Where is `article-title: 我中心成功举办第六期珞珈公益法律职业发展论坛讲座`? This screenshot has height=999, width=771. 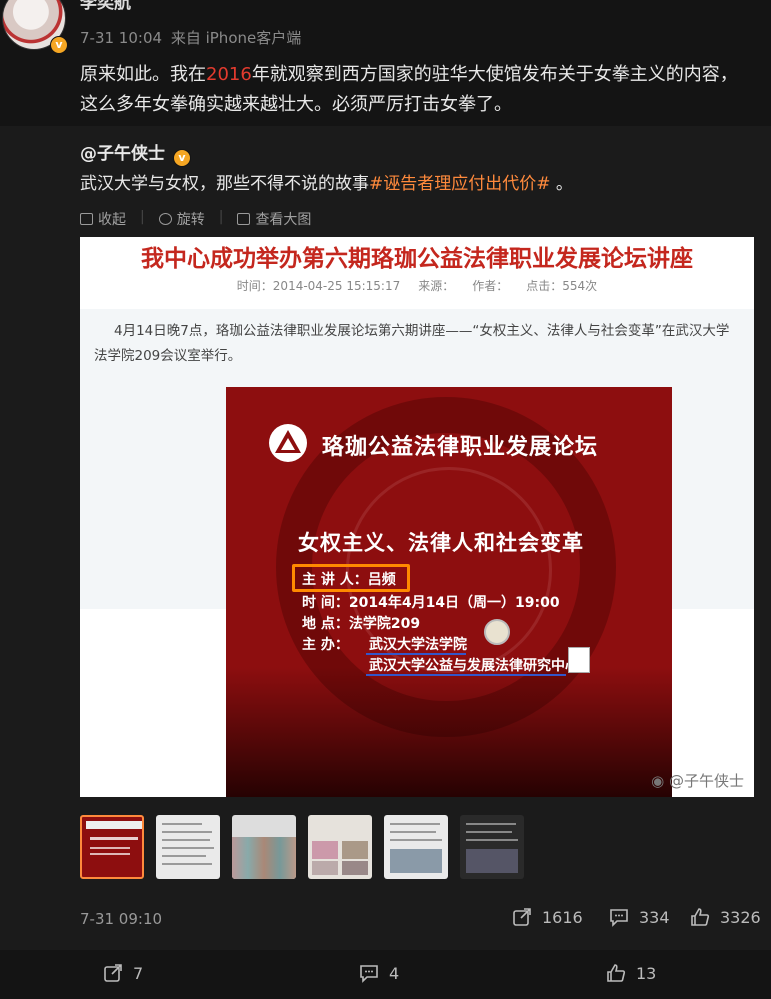
article-title: 我中心成功举办第六期珞珈公益法律职业发展论坛讲座 is located at coordinates (417, 258).